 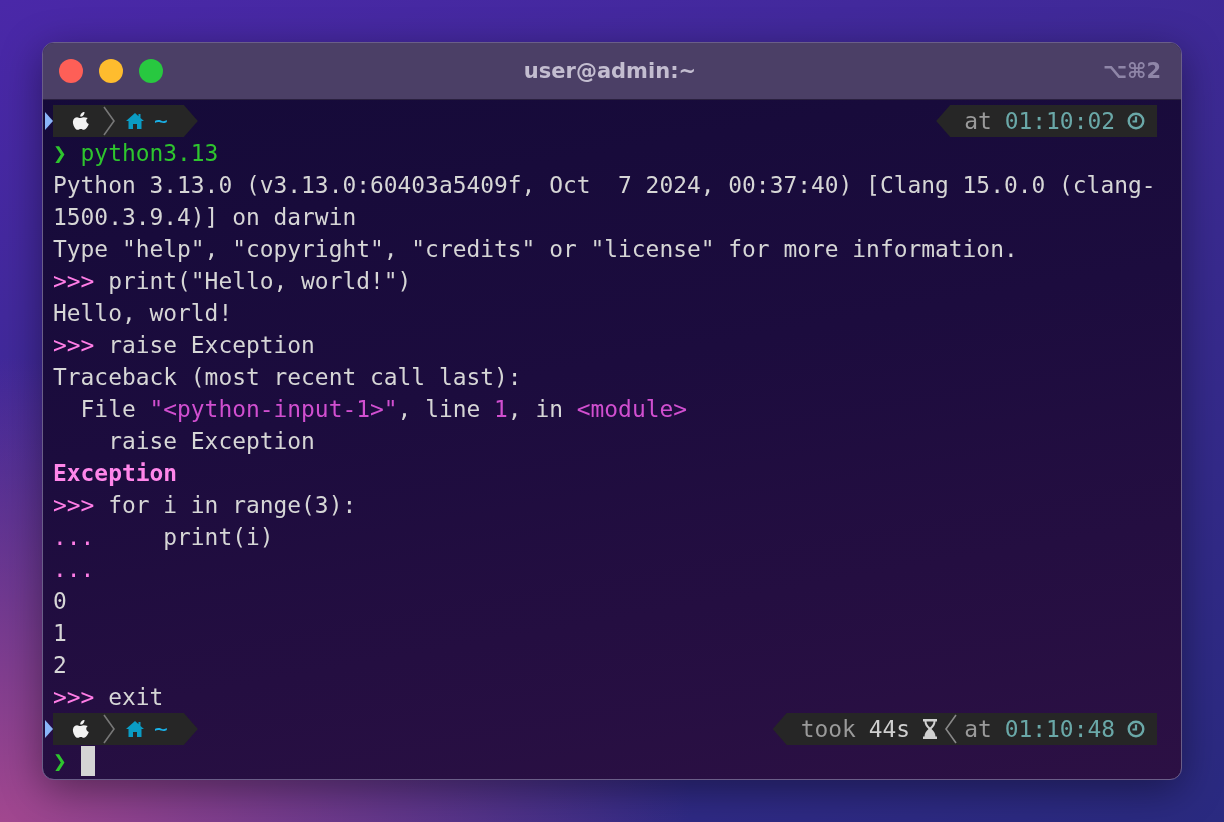 I want to click on terminal-line: ... print(i), so click(x=163, y=537).